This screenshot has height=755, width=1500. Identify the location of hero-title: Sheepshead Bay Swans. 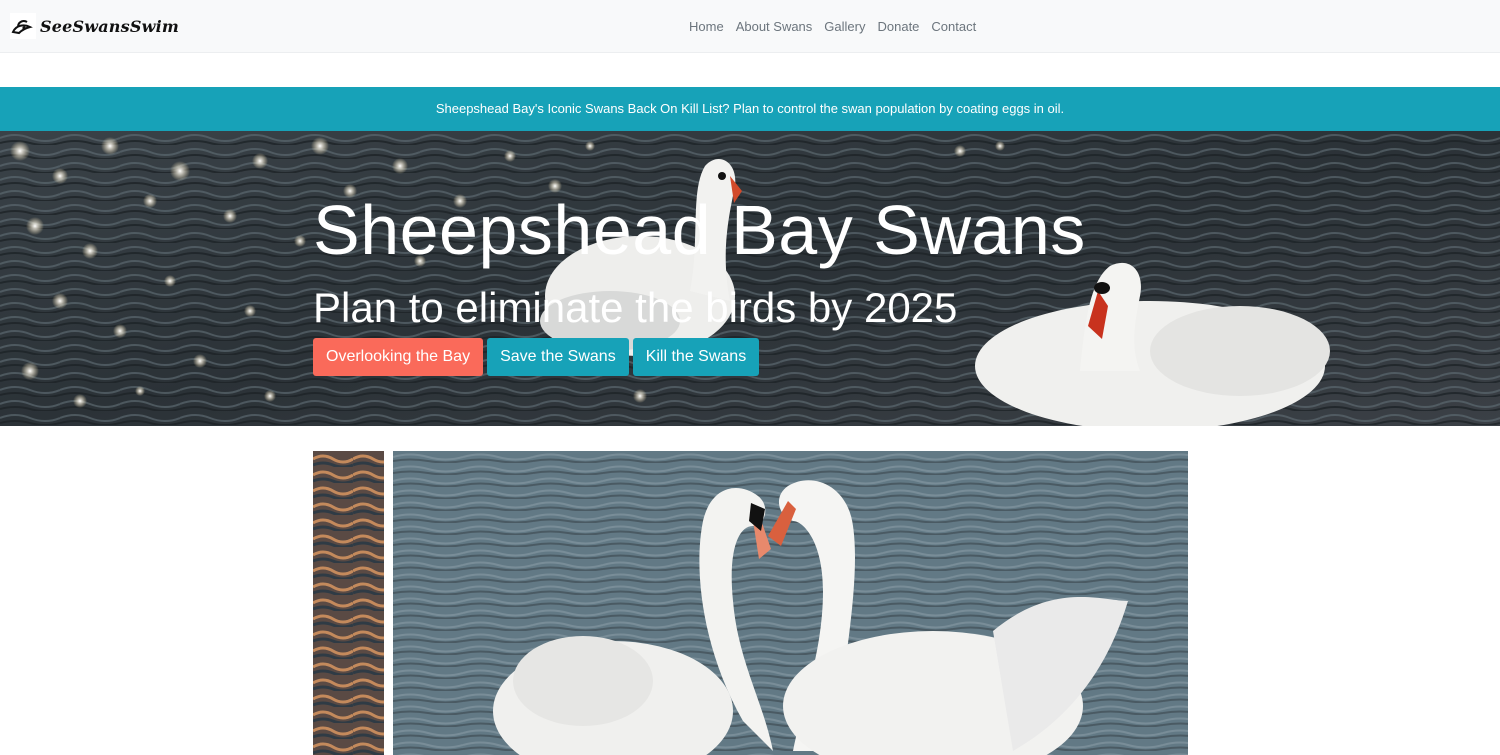
(699, 230).